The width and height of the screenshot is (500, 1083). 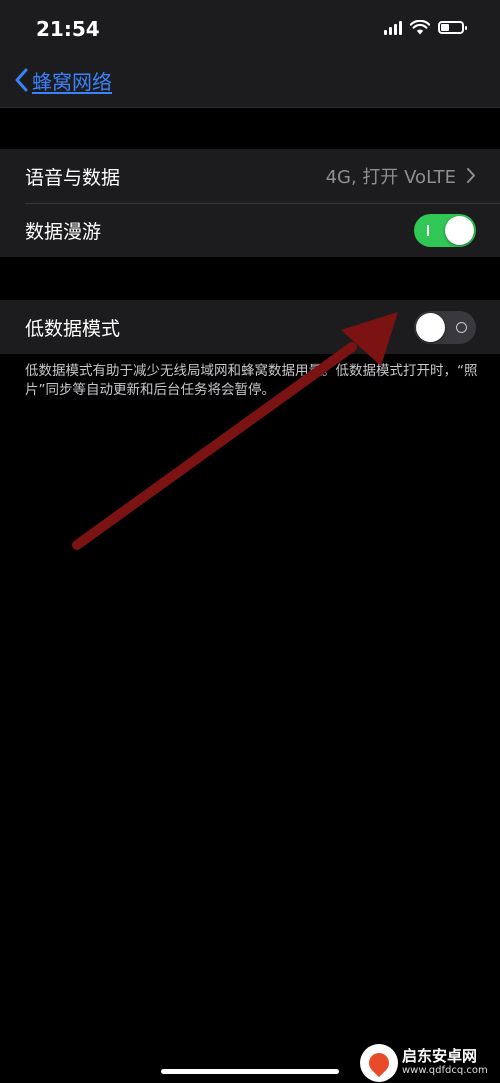 I want to click on voice-data-label: 语音与数据, so click(x=73, y=177).